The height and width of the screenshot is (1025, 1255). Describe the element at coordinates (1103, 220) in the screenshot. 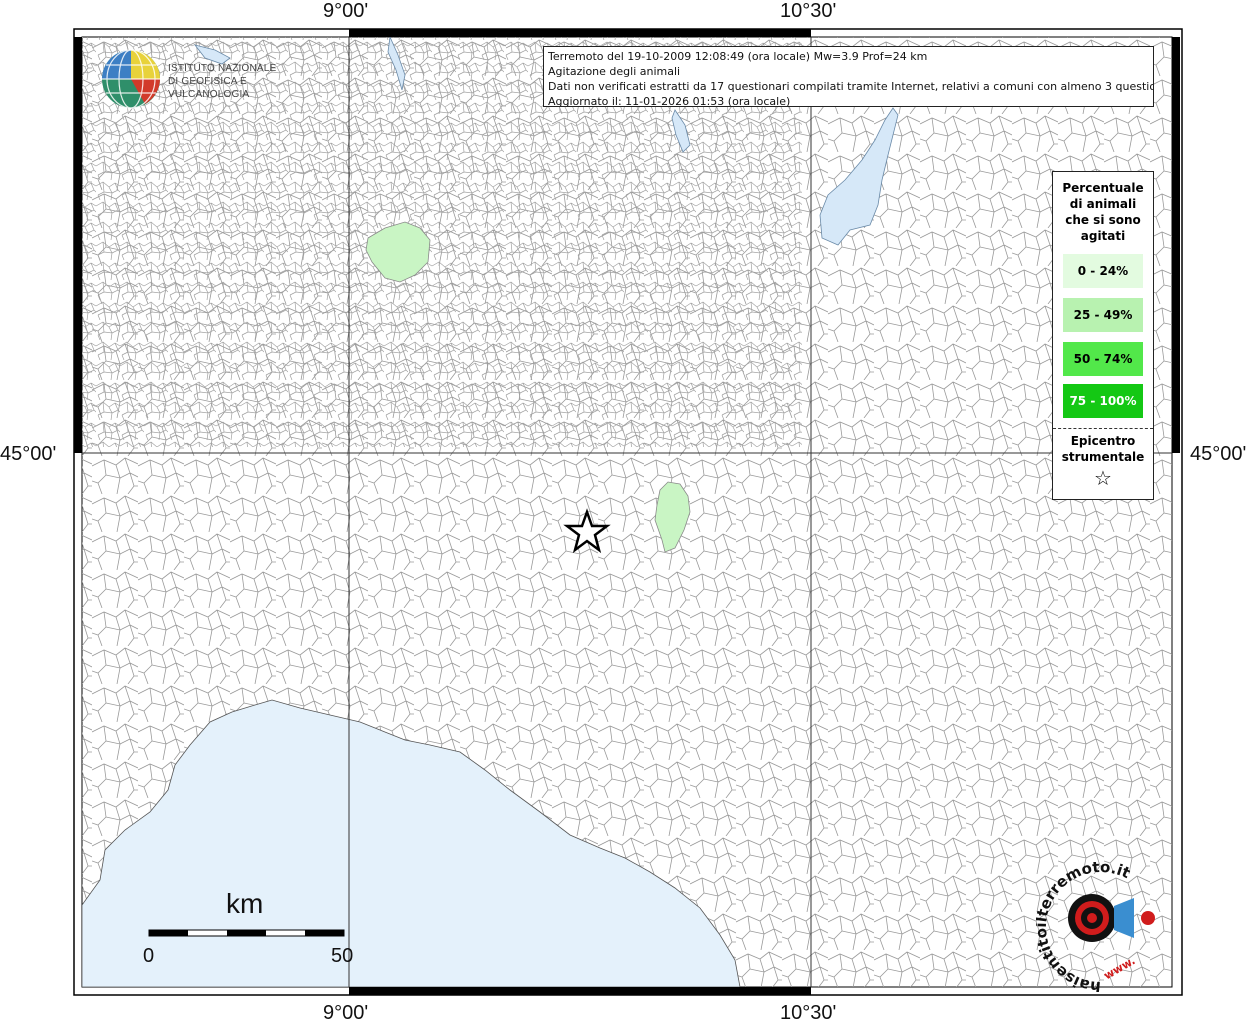

I see `legend-title-line: che si sono` at that location.